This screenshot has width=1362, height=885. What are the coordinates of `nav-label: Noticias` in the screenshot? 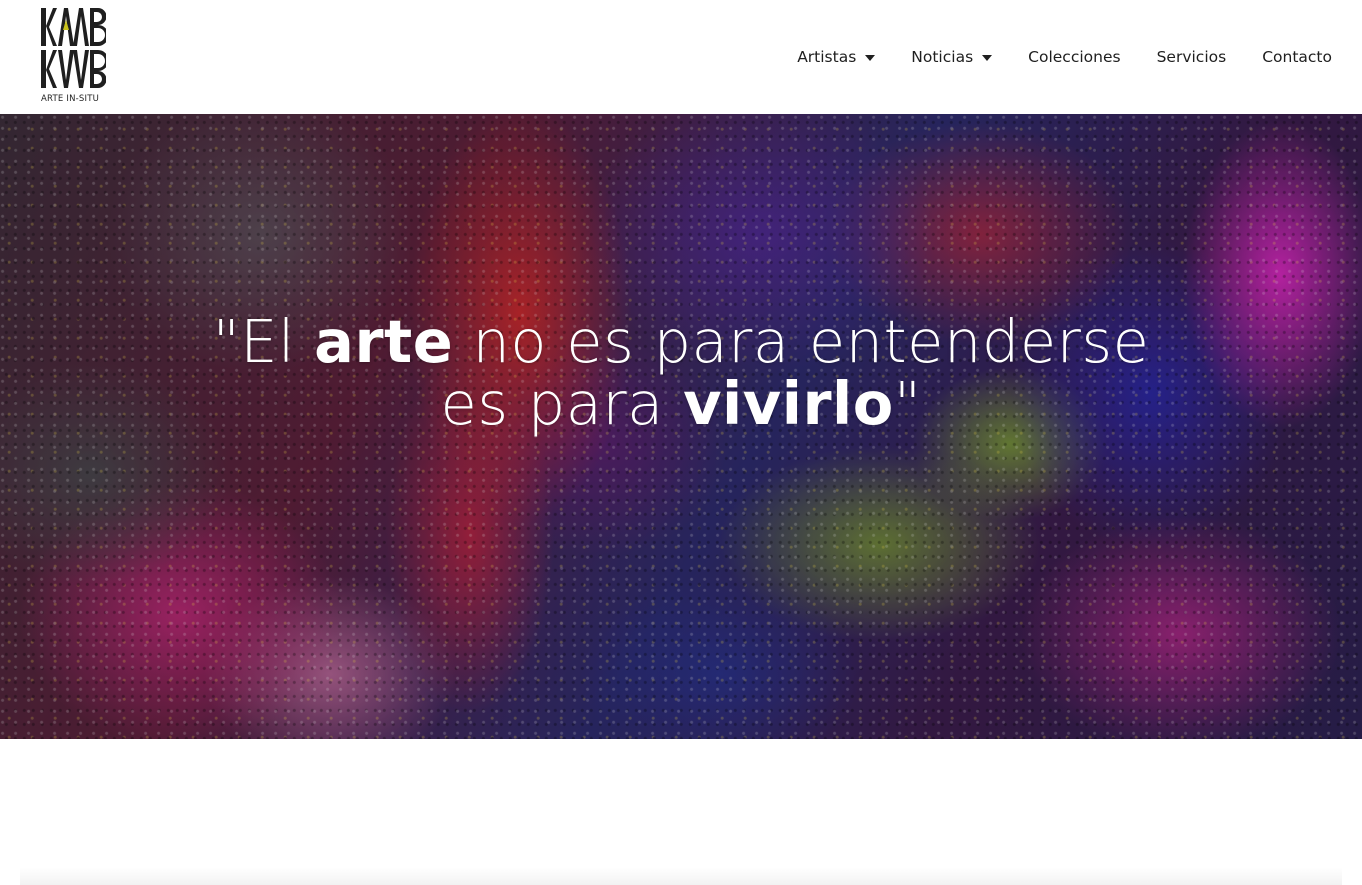 It's located at (942, 57).